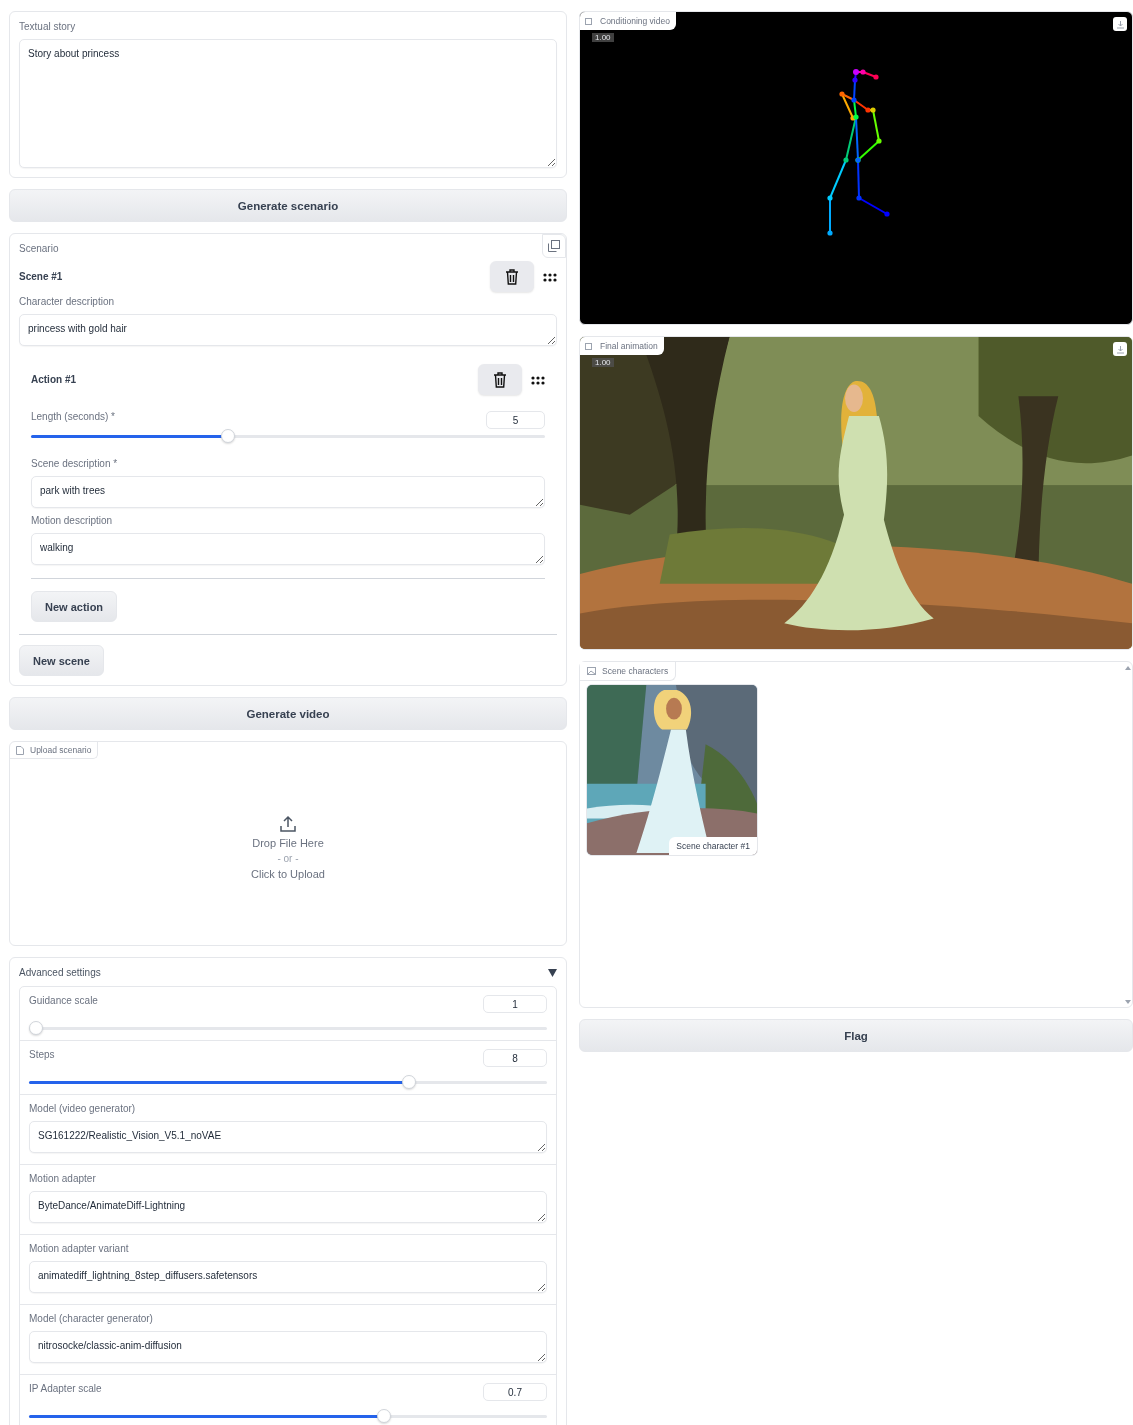 This screenshot has height=1425, width=1133. Describe the element at coordinates (288, 823) in the screenshot. I see `upload-icon` at that location.